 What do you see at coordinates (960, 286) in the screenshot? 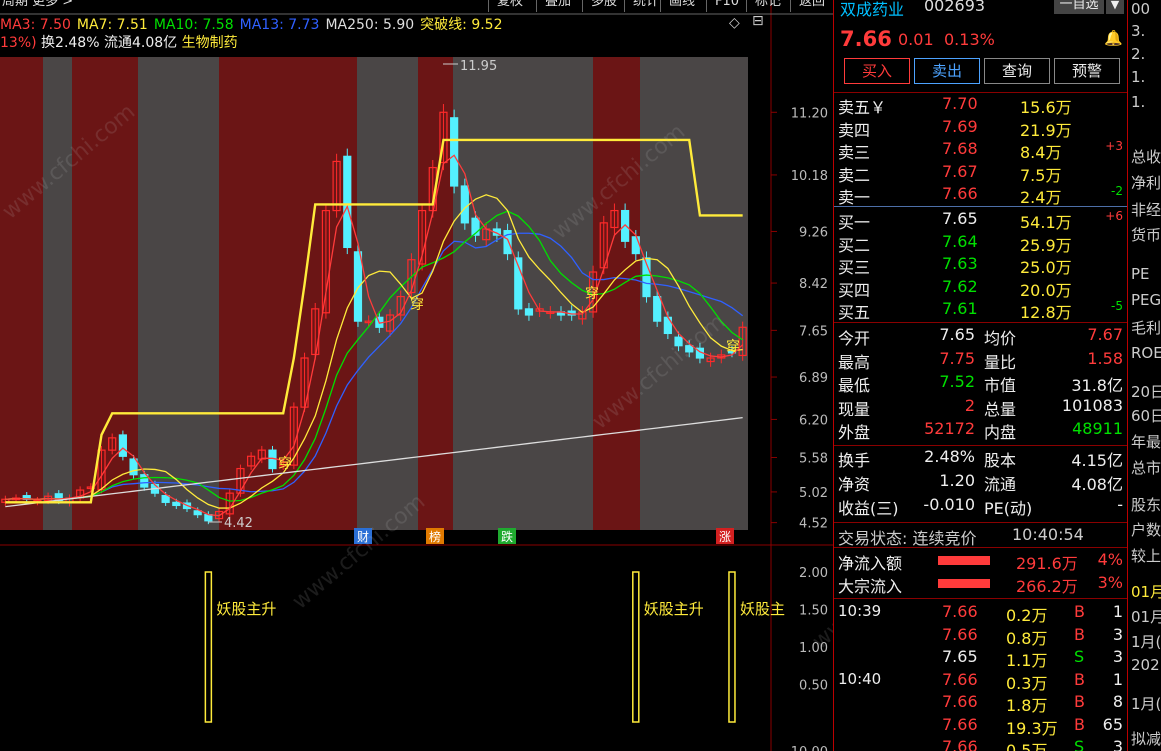
I see `level-price: 7.62` at bounding box center [960, 286].